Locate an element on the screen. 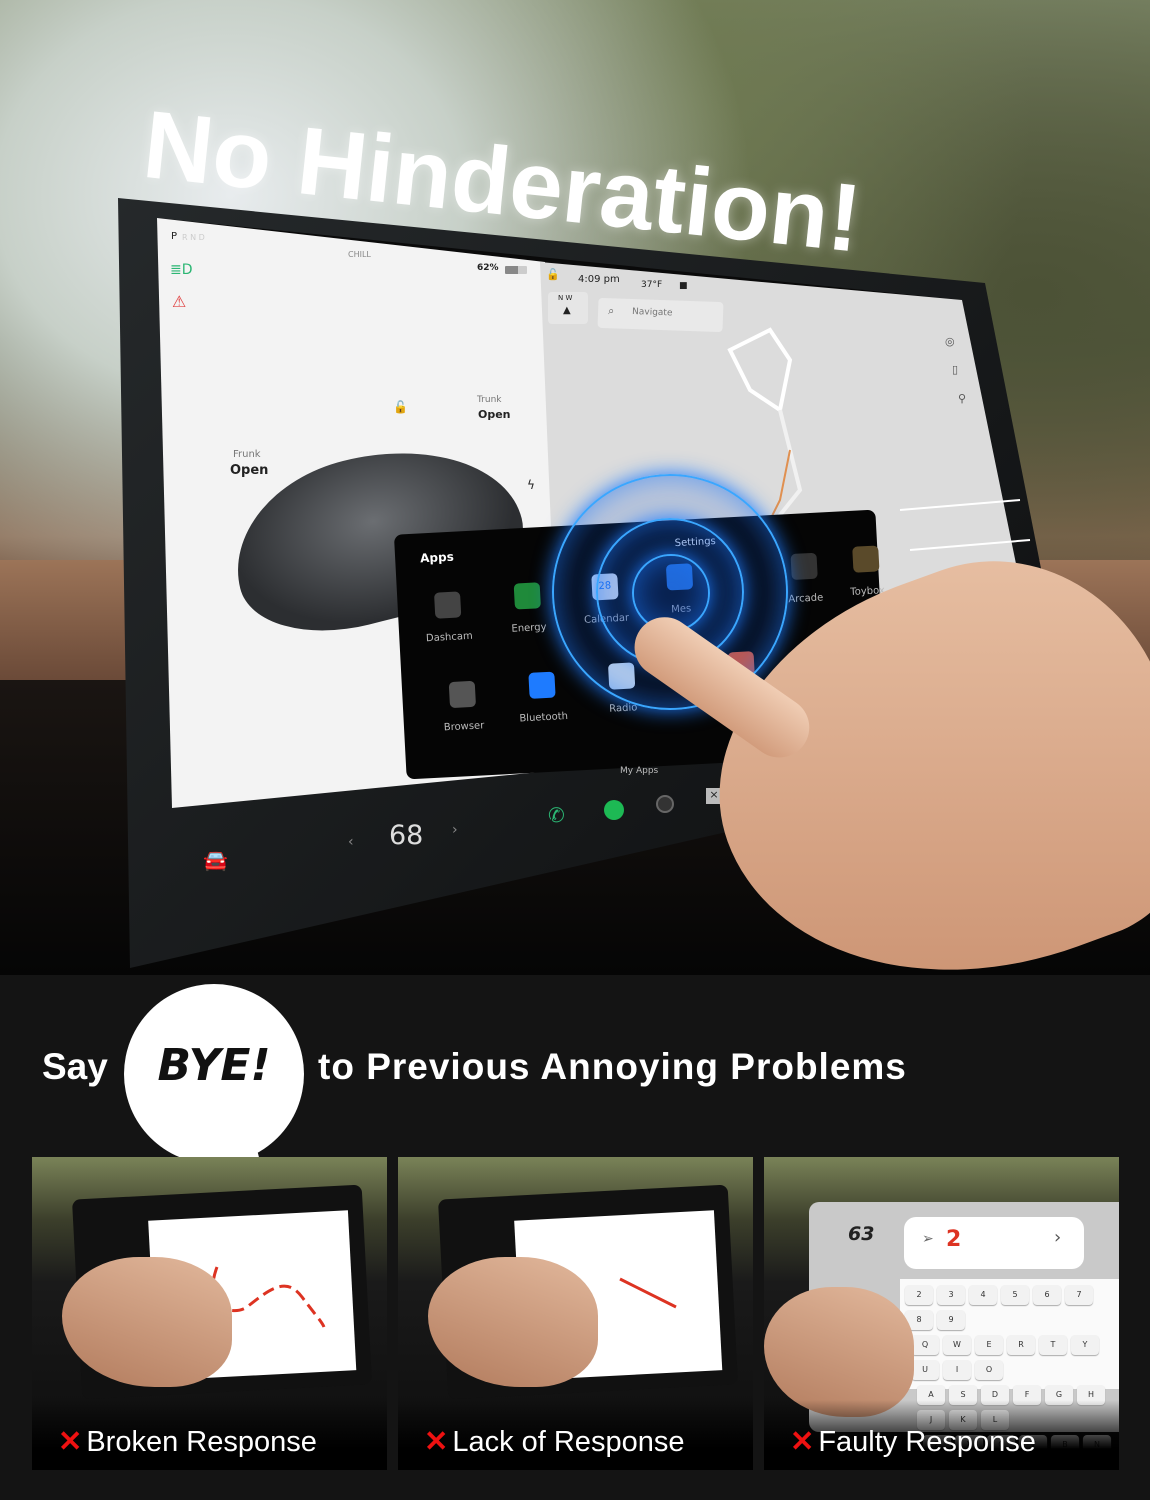 This screenshot has height=1500, width=1150. gear-selected: P is located at coordinates (174, 236).